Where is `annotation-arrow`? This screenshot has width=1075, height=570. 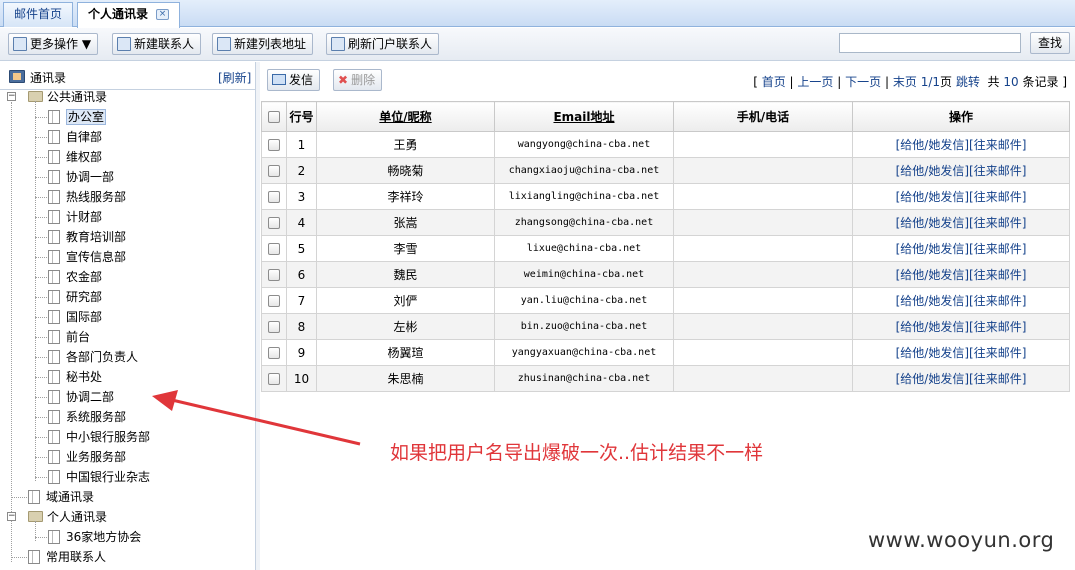
annotation-arrow is located at coordinates (256, 418).